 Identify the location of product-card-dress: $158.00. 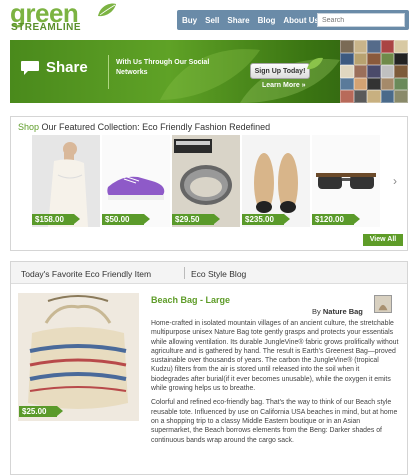
(66, 181).